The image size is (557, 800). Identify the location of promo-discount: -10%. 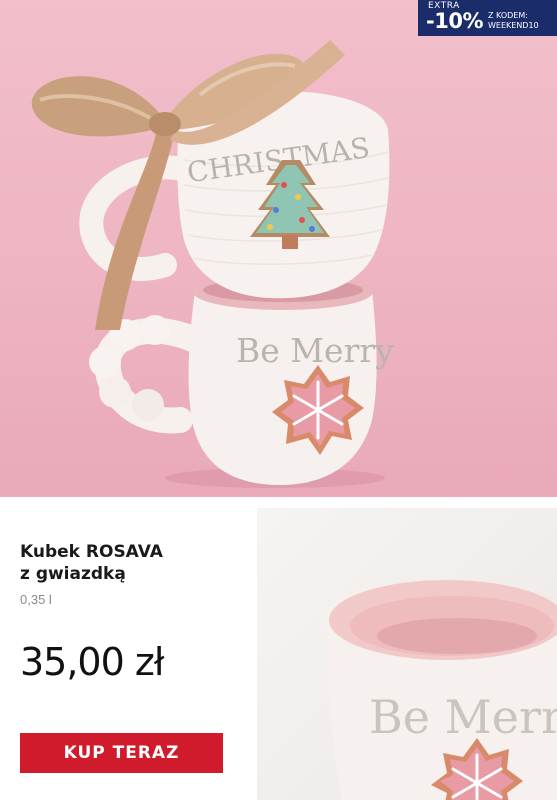
(454, 21).